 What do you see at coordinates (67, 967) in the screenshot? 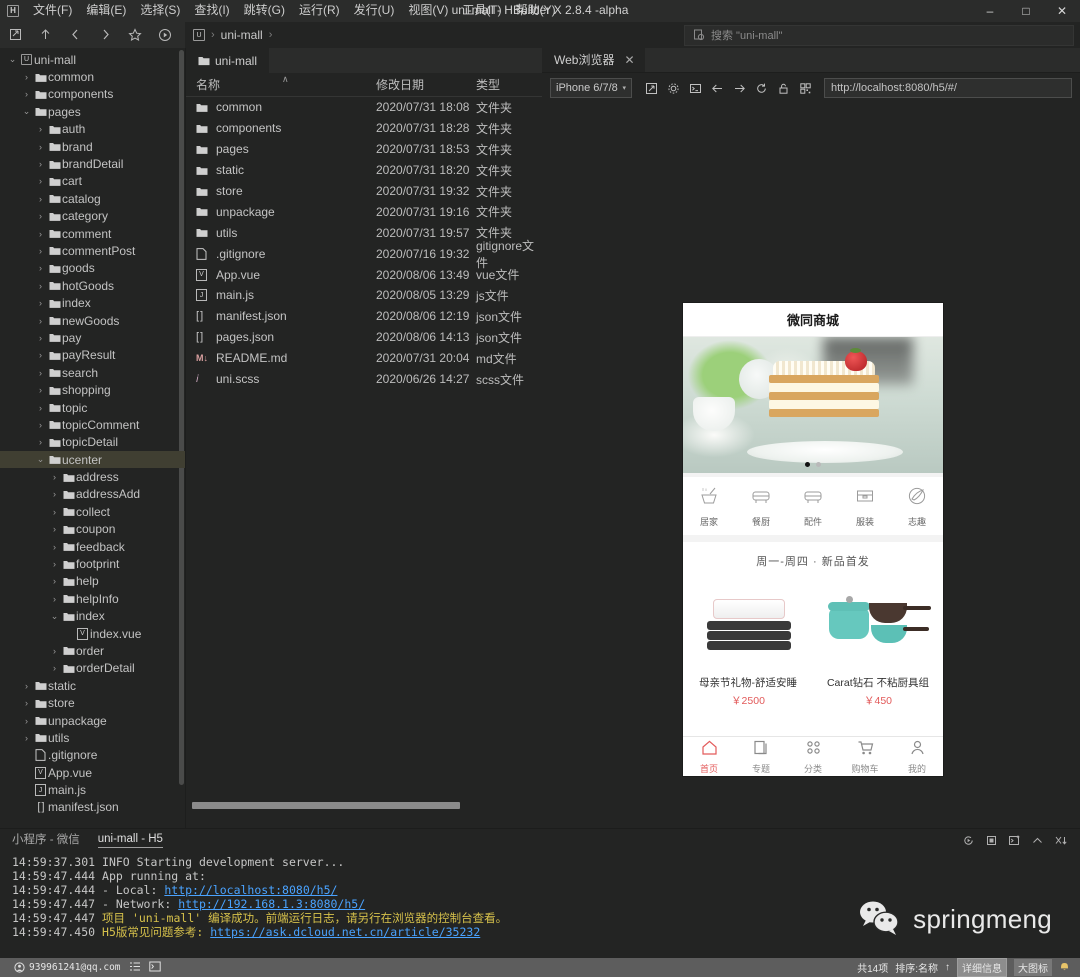
I see `account-info: 939961241@qq.com` at bounding box center [67, 967].